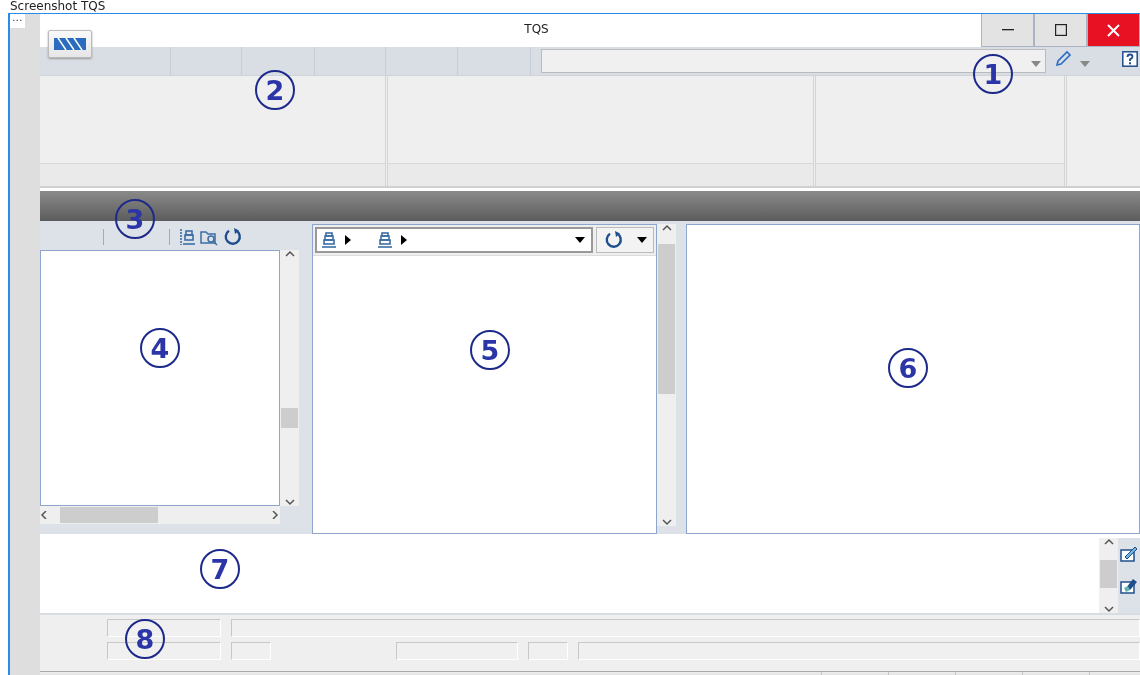 The height and width of the screenshot is (675, 1140). Describe the element at coordinates (908, 368) in the screenshot. I see `callout-number: 6` at that location.